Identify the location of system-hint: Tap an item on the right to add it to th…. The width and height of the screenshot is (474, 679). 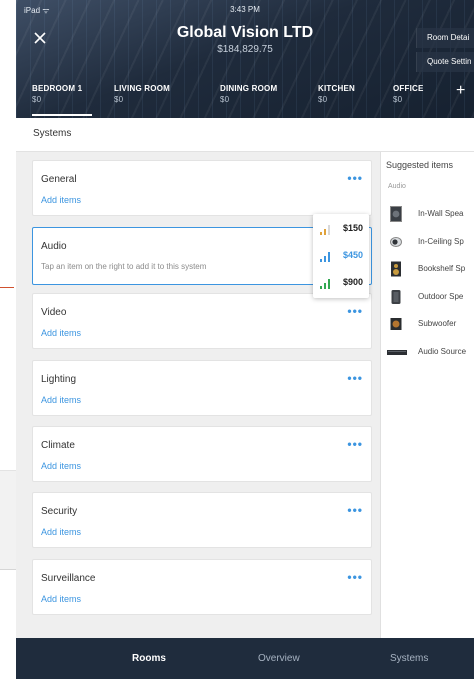
(124, 266).